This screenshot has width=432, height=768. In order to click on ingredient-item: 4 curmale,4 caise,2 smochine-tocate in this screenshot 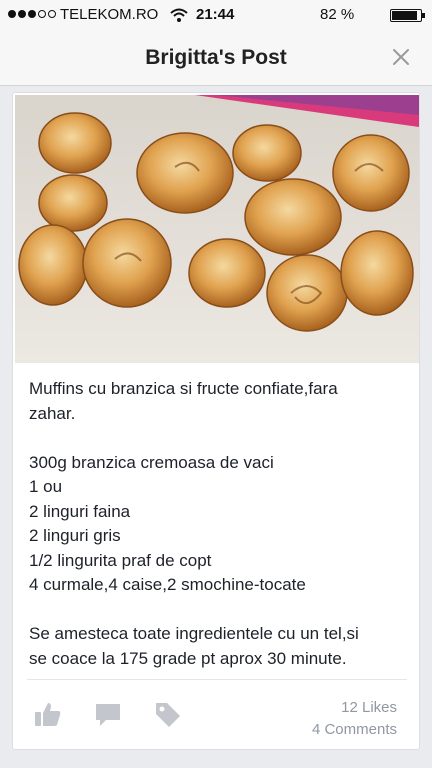, I will do `click(167, 584)`.